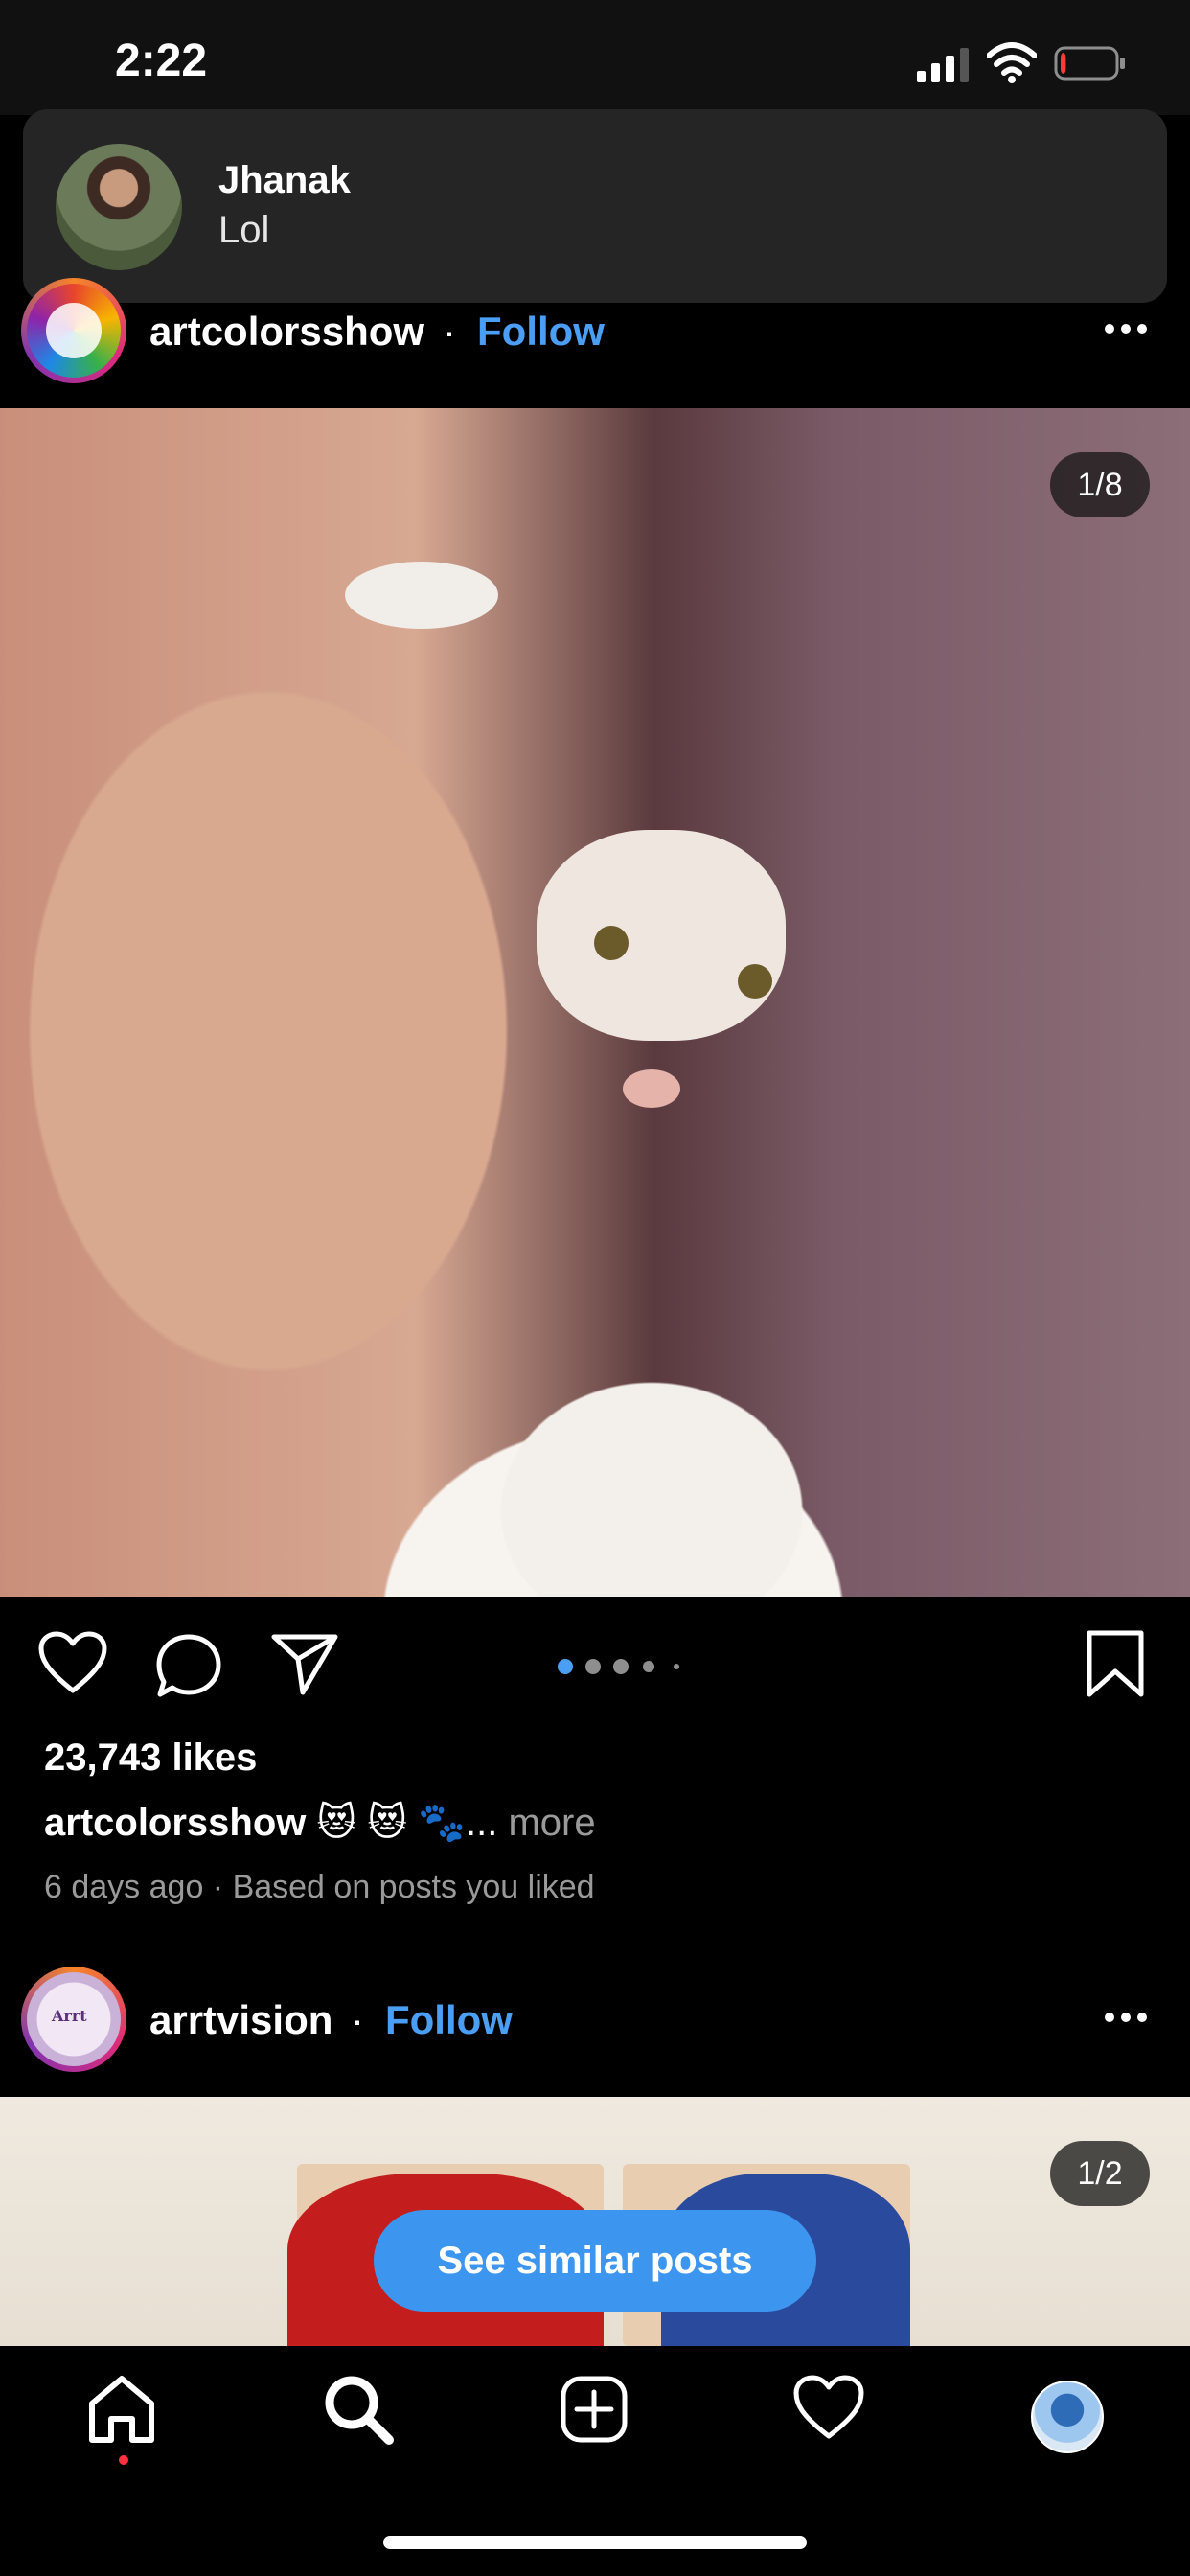  Describe the element at coordinates (1115, 1663) in the screenshot. I see `save-bookmark-icon` at that location.